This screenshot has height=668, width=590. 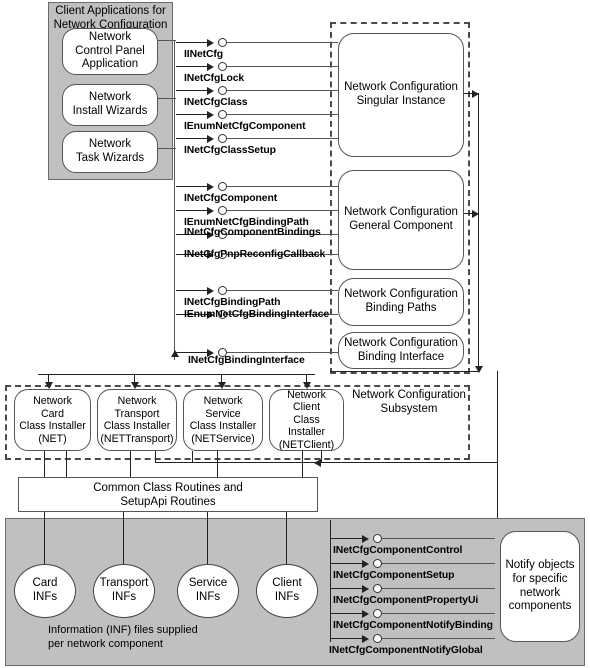 What do you see at coordinates (223, 438) in the screenshot?
I see `ci3-line4: (NETService)` at bounding box center [223, 438].